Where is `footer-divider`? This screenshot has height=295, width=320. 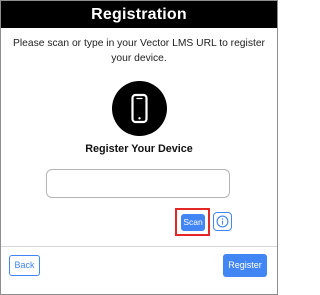
footer-divider is located at coordinates (139, 246).